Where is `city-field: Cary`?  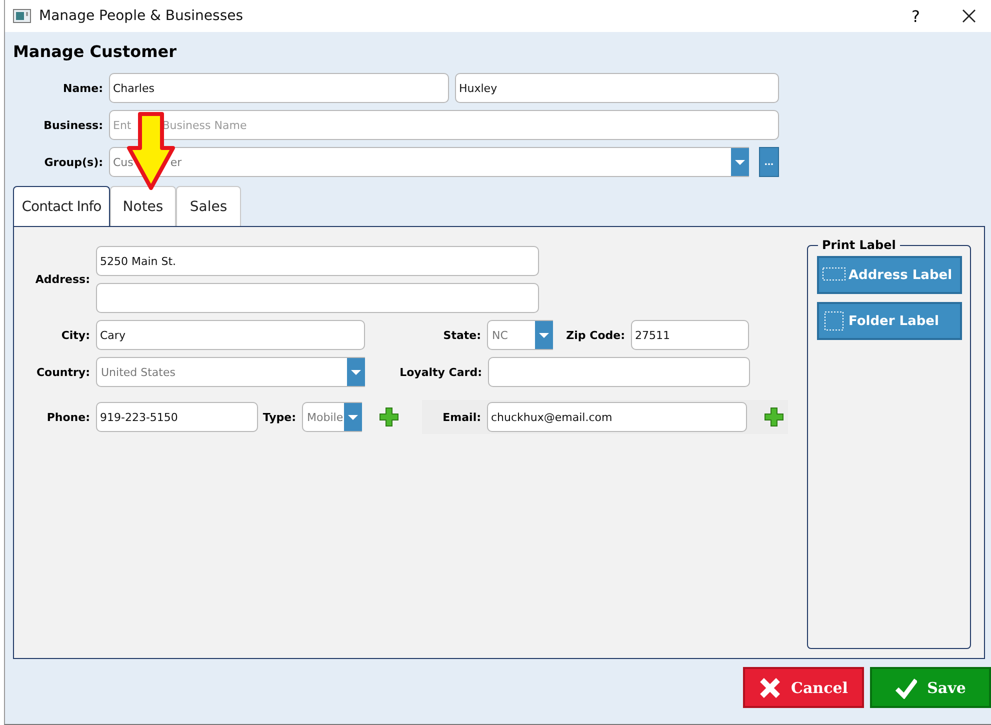
city-field: Cary is located at coordinates (230, 335).